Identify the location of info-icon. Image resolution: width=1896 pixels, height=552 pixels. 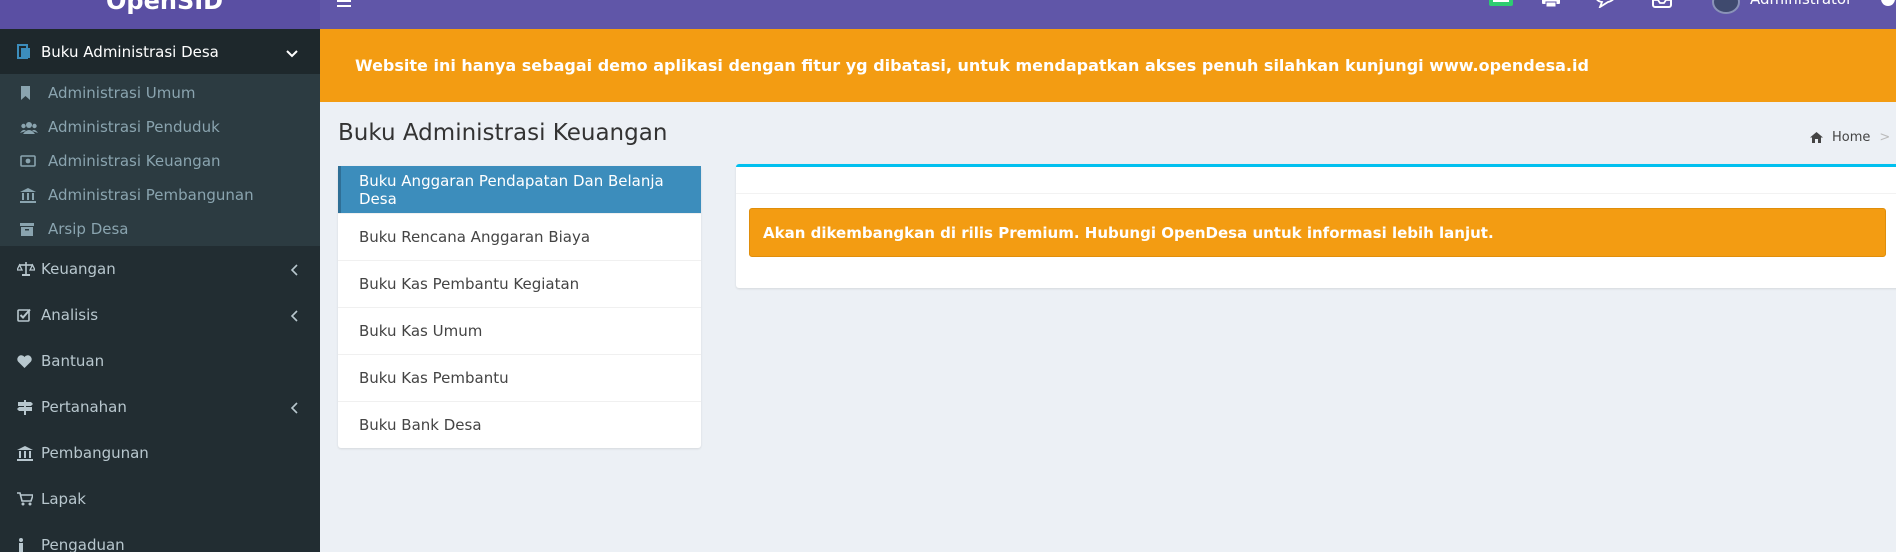
(29, 544).